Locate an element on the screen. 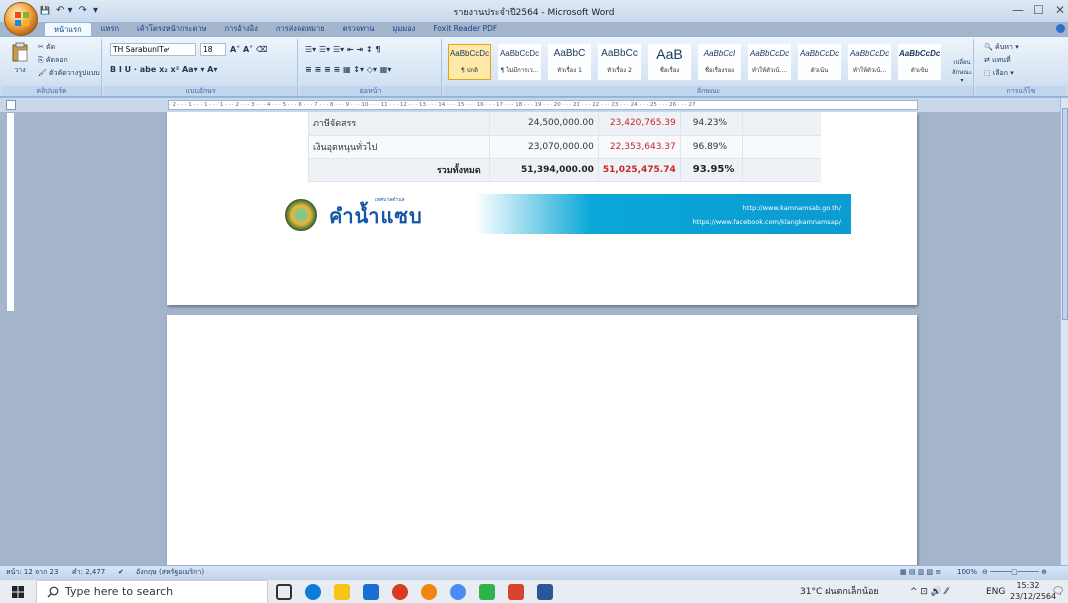 The height and width of the screenshot is (603, 1068). chrome-icon is located at coordinates (458, 592).